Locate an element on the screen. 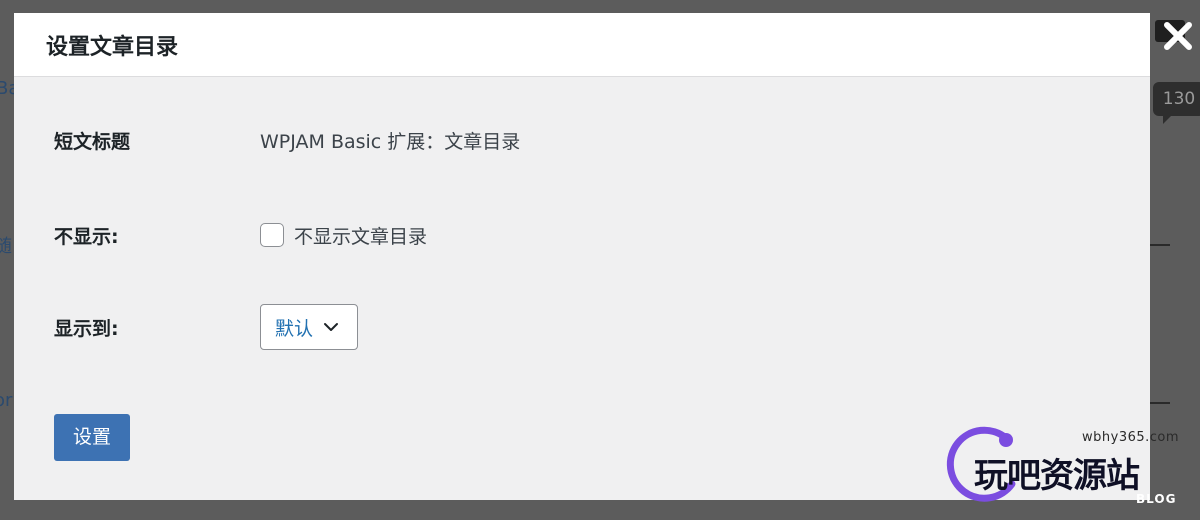  shortcode-label: 短文标题 is located at coordinates (92, 141).